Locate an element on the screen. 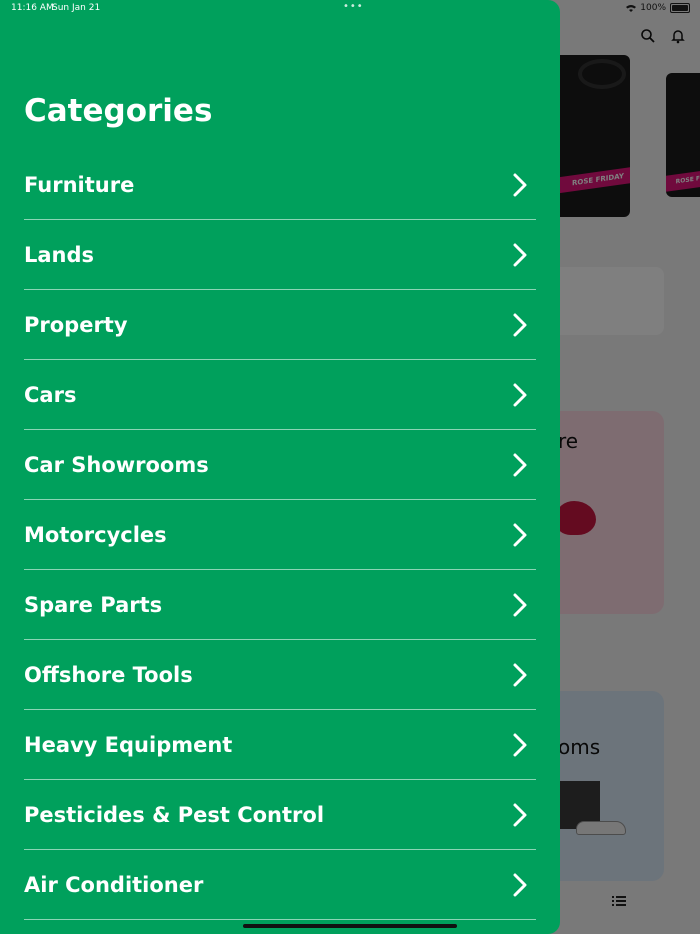 The height and width of the screenshot is (934, 700). category-item-cars: Cars is located at coordinates (280, 395).